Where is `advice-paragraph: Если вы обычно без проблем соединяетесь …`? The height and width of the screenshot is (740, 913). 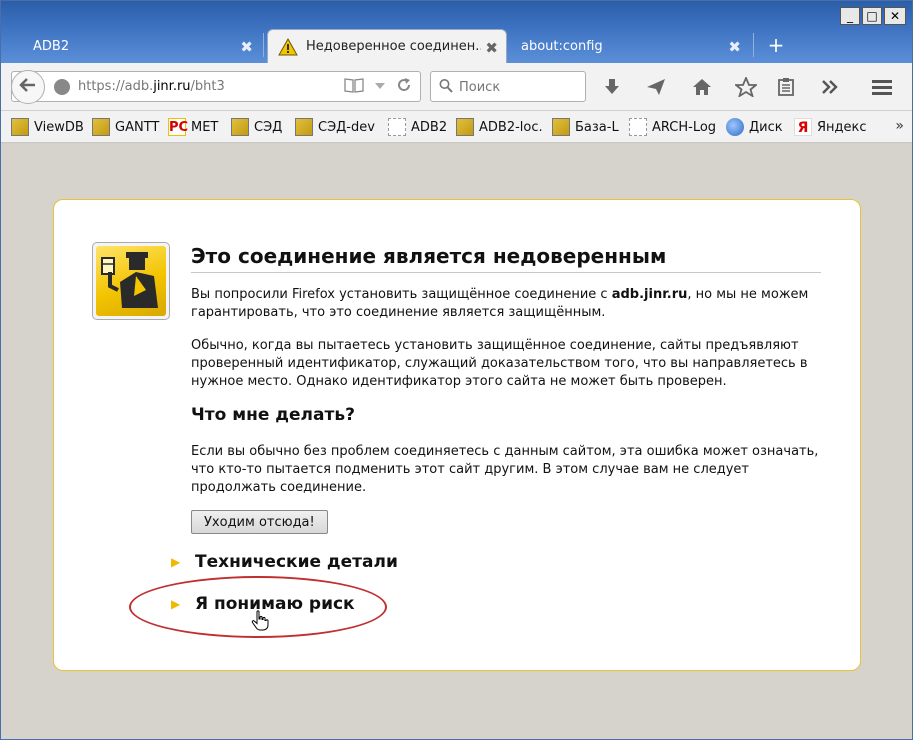
advice-paragraph: Если вы обычно без проблем соединяетесь … is located at coordinates (505, 469).